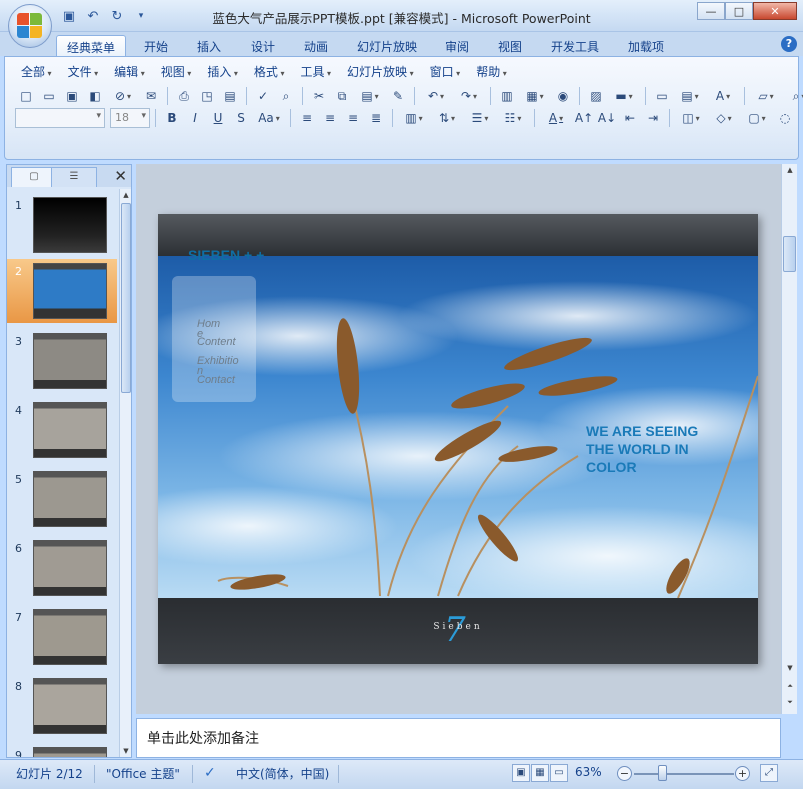  I want to click on tab-classic-menu: 经典菜单, so click(91, 45).